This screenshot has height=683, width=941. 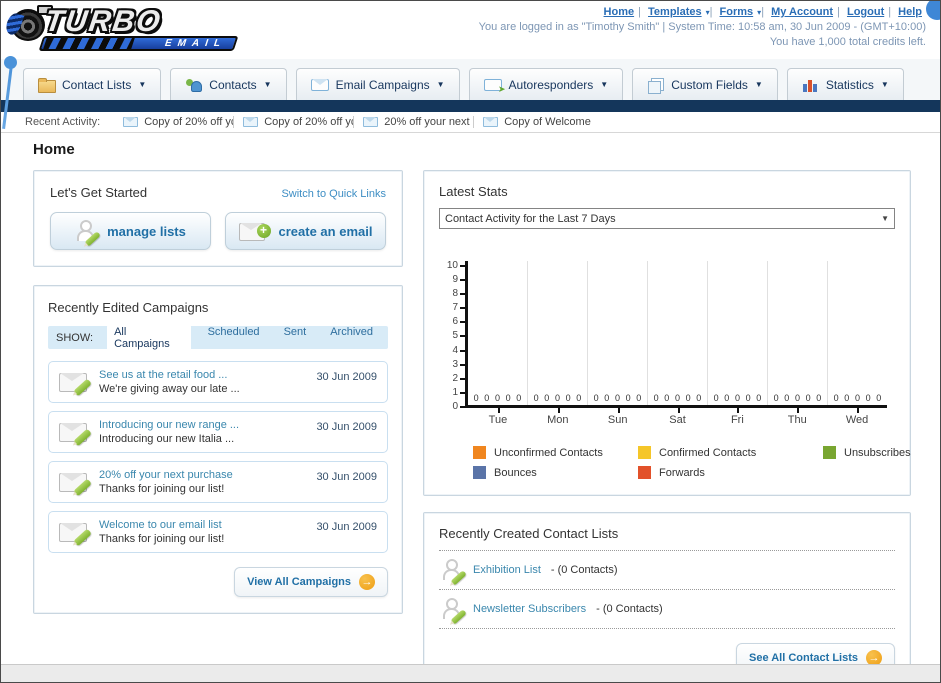 What do you see at coordinates (737, 12) in the screenshot?
I see `header-nav-link: Forms` at bounding box center [737, 12].